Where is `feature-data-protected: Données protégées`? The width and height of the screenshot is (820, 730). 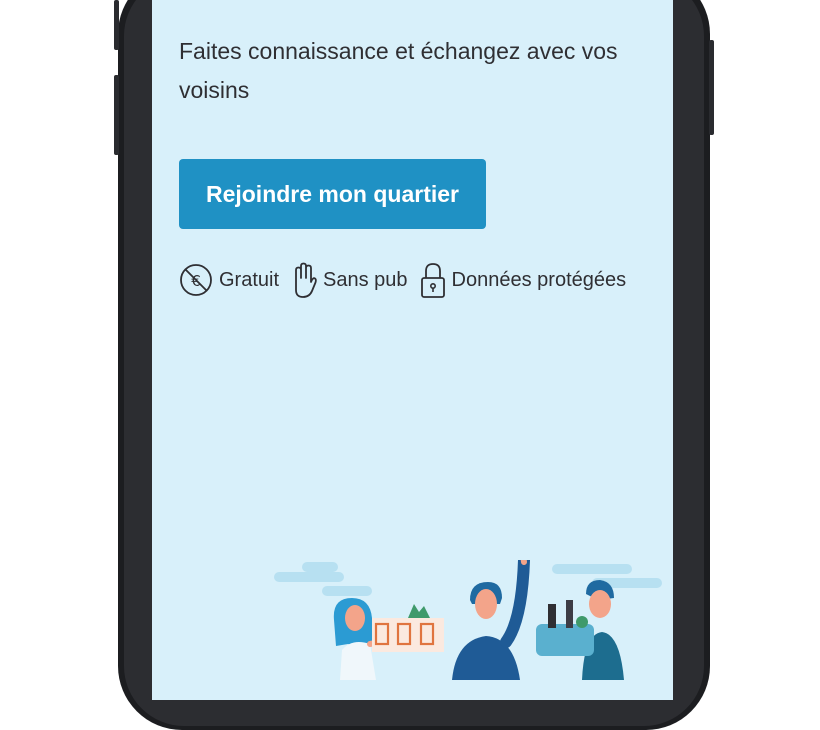
feature-data-protected: Données protégées is located at coordinates (523, 280).